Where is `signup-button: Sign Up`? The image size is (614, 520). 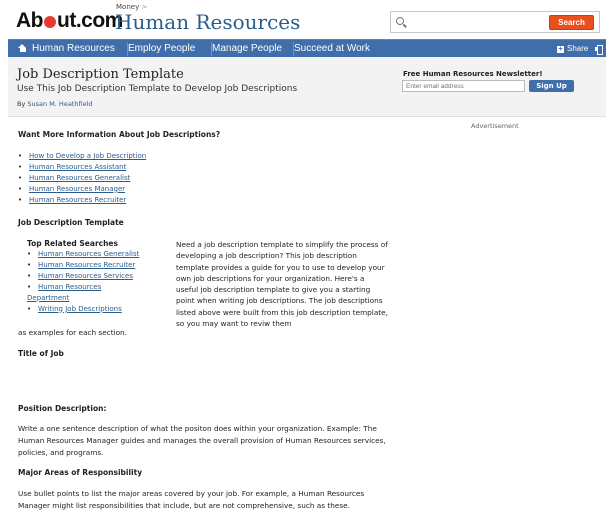 signup-button: Sign Up is located at coordinates (551, 86).